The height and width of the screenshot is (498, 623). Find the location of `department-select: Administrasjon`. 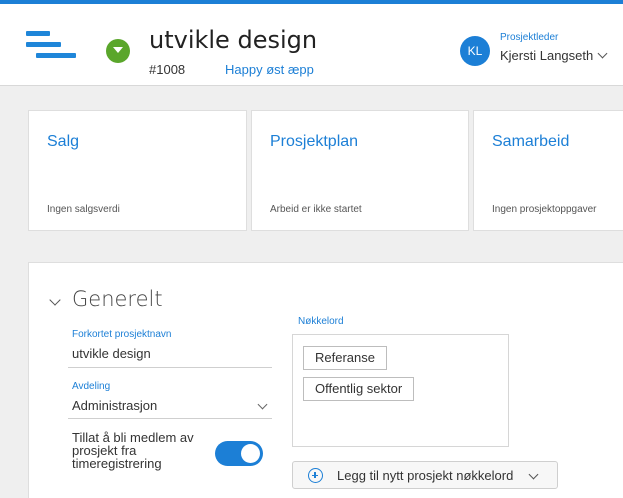

department-select: Administrasjon is located at coordinates (114, 405).